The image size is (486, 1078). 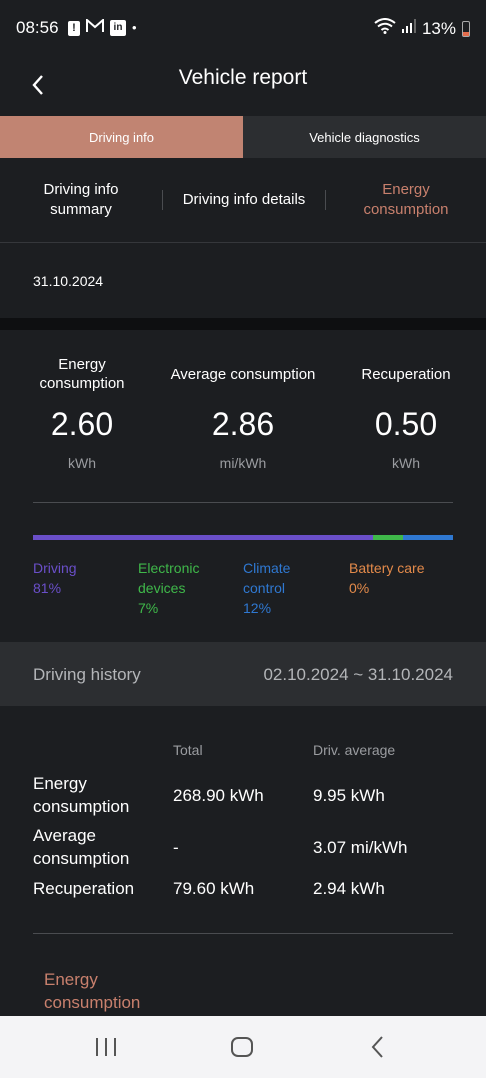 What do you see at coordinates (427, 537) in the screenshot?
I see `breakdown-segment-climate-control` at bounding box center [427, 537].